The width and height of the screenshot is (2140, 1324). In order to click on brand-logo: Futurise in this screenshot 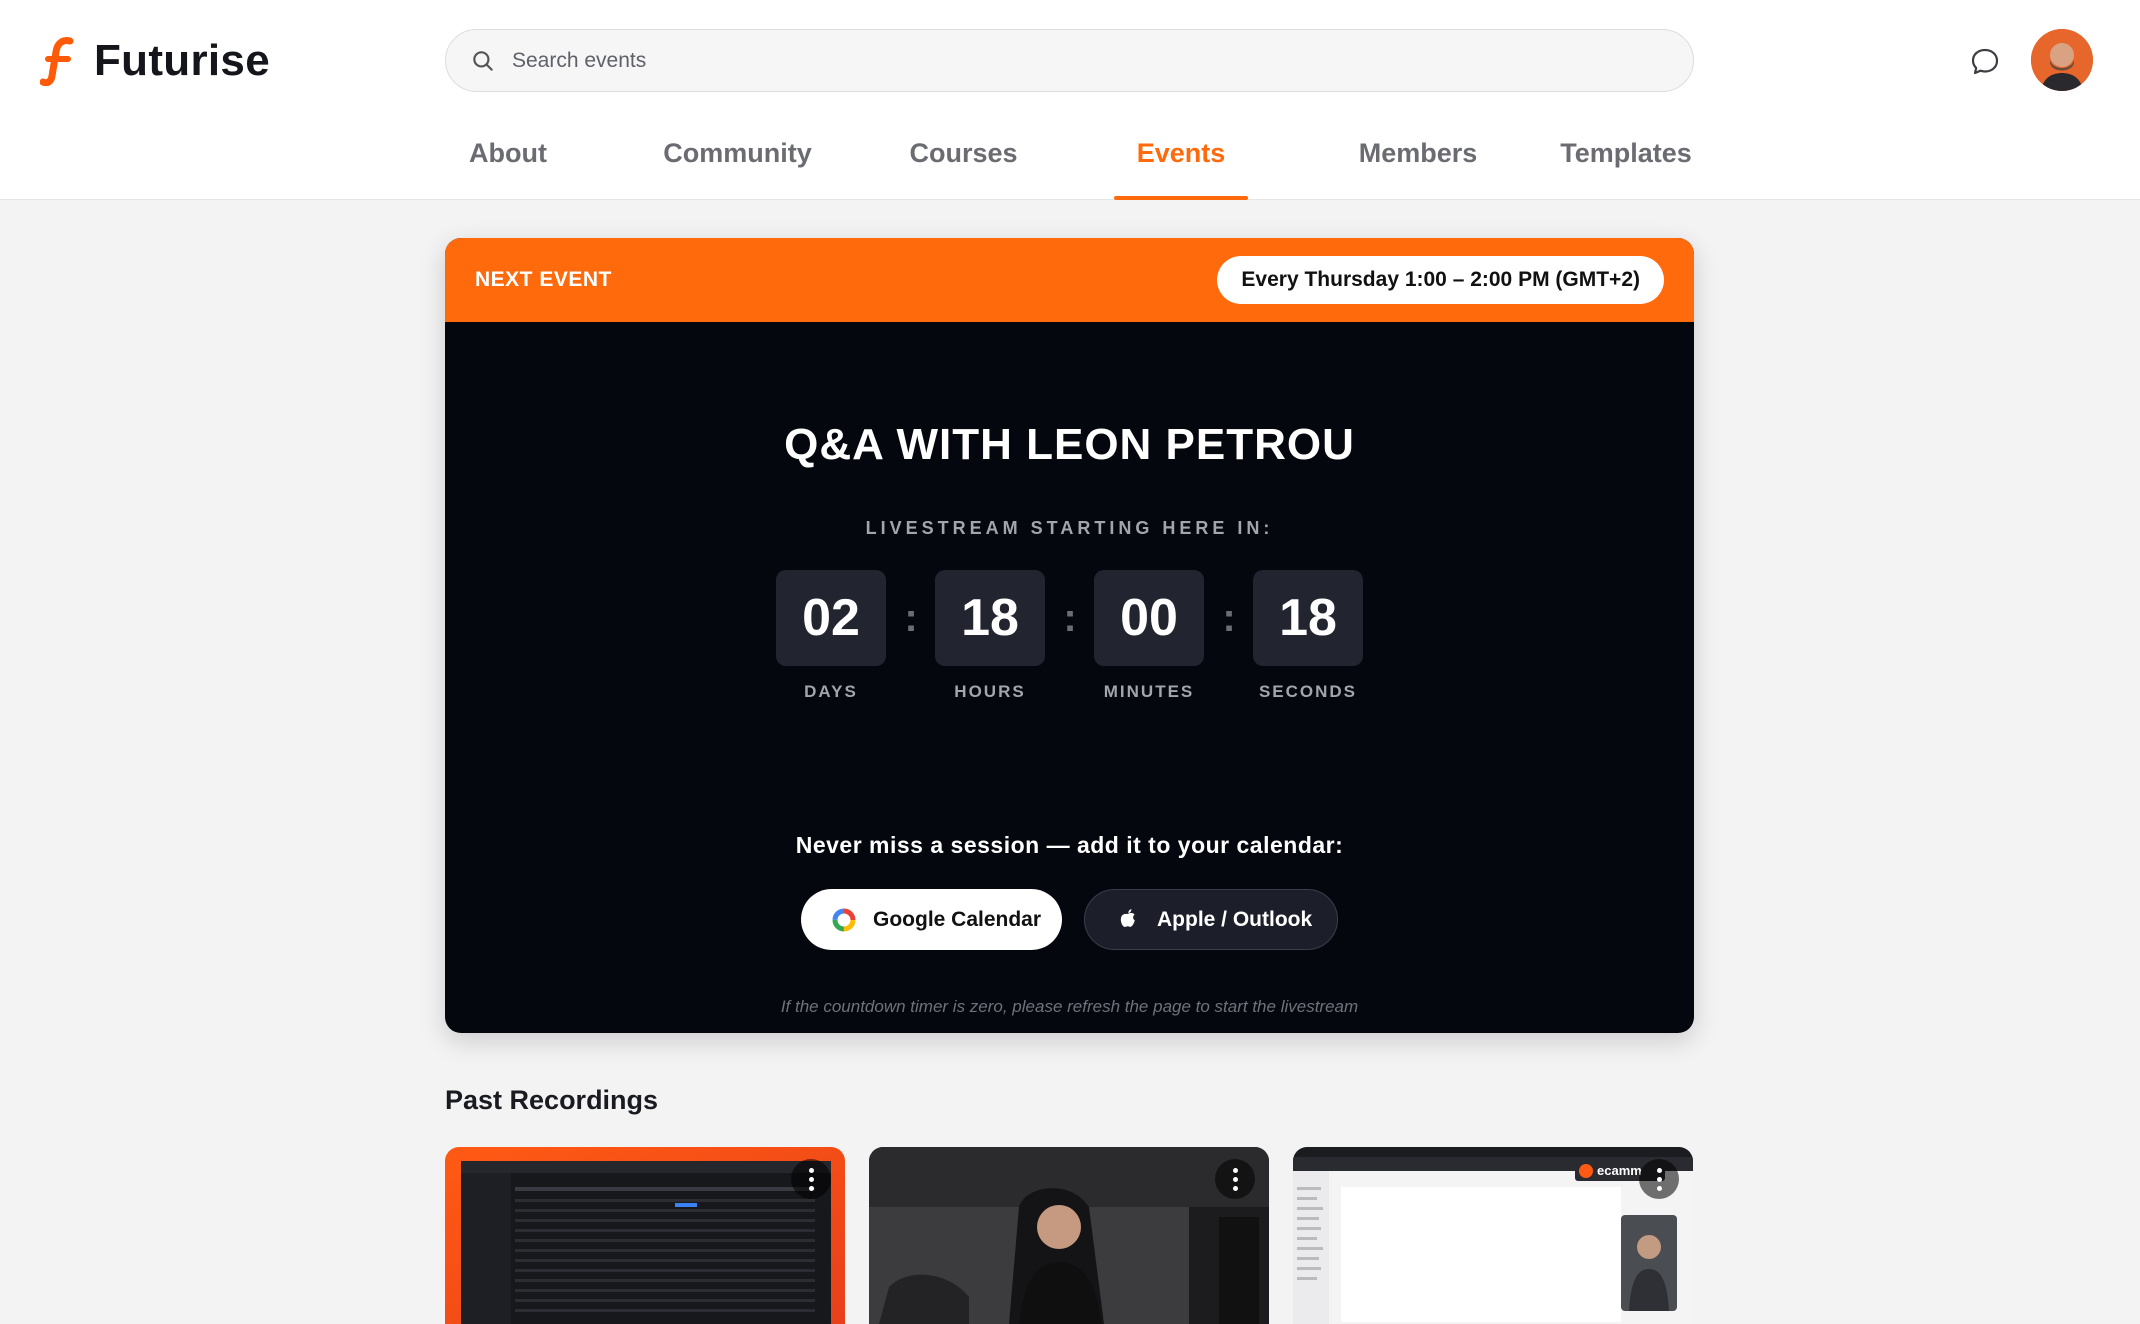, I will do `click(155, 61)`.